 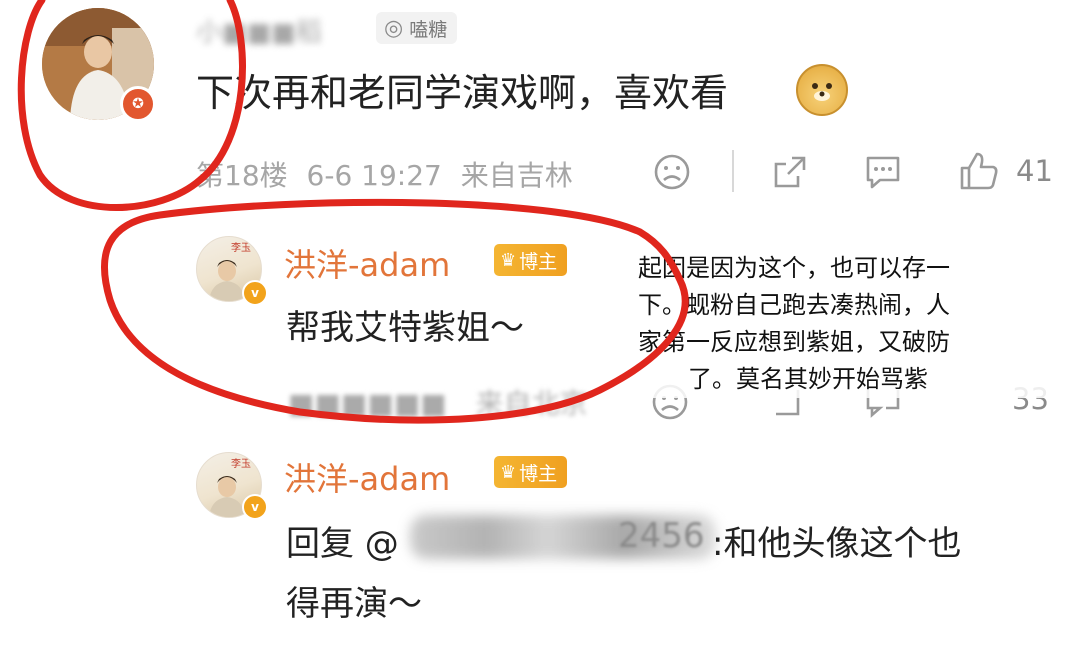 What do you see at coordinates (394, 28) in the screenshot?
I see `lollipop-icon: ◎` at bounding box center [394, 28].